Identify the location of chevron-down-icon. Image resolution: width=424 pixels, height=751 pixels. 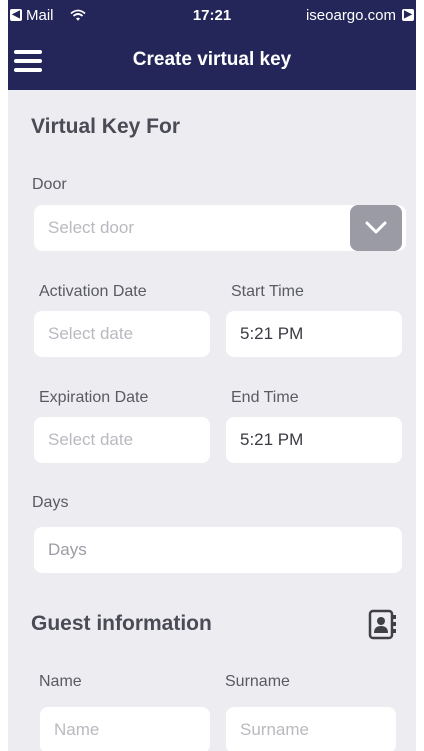
(376, 227).